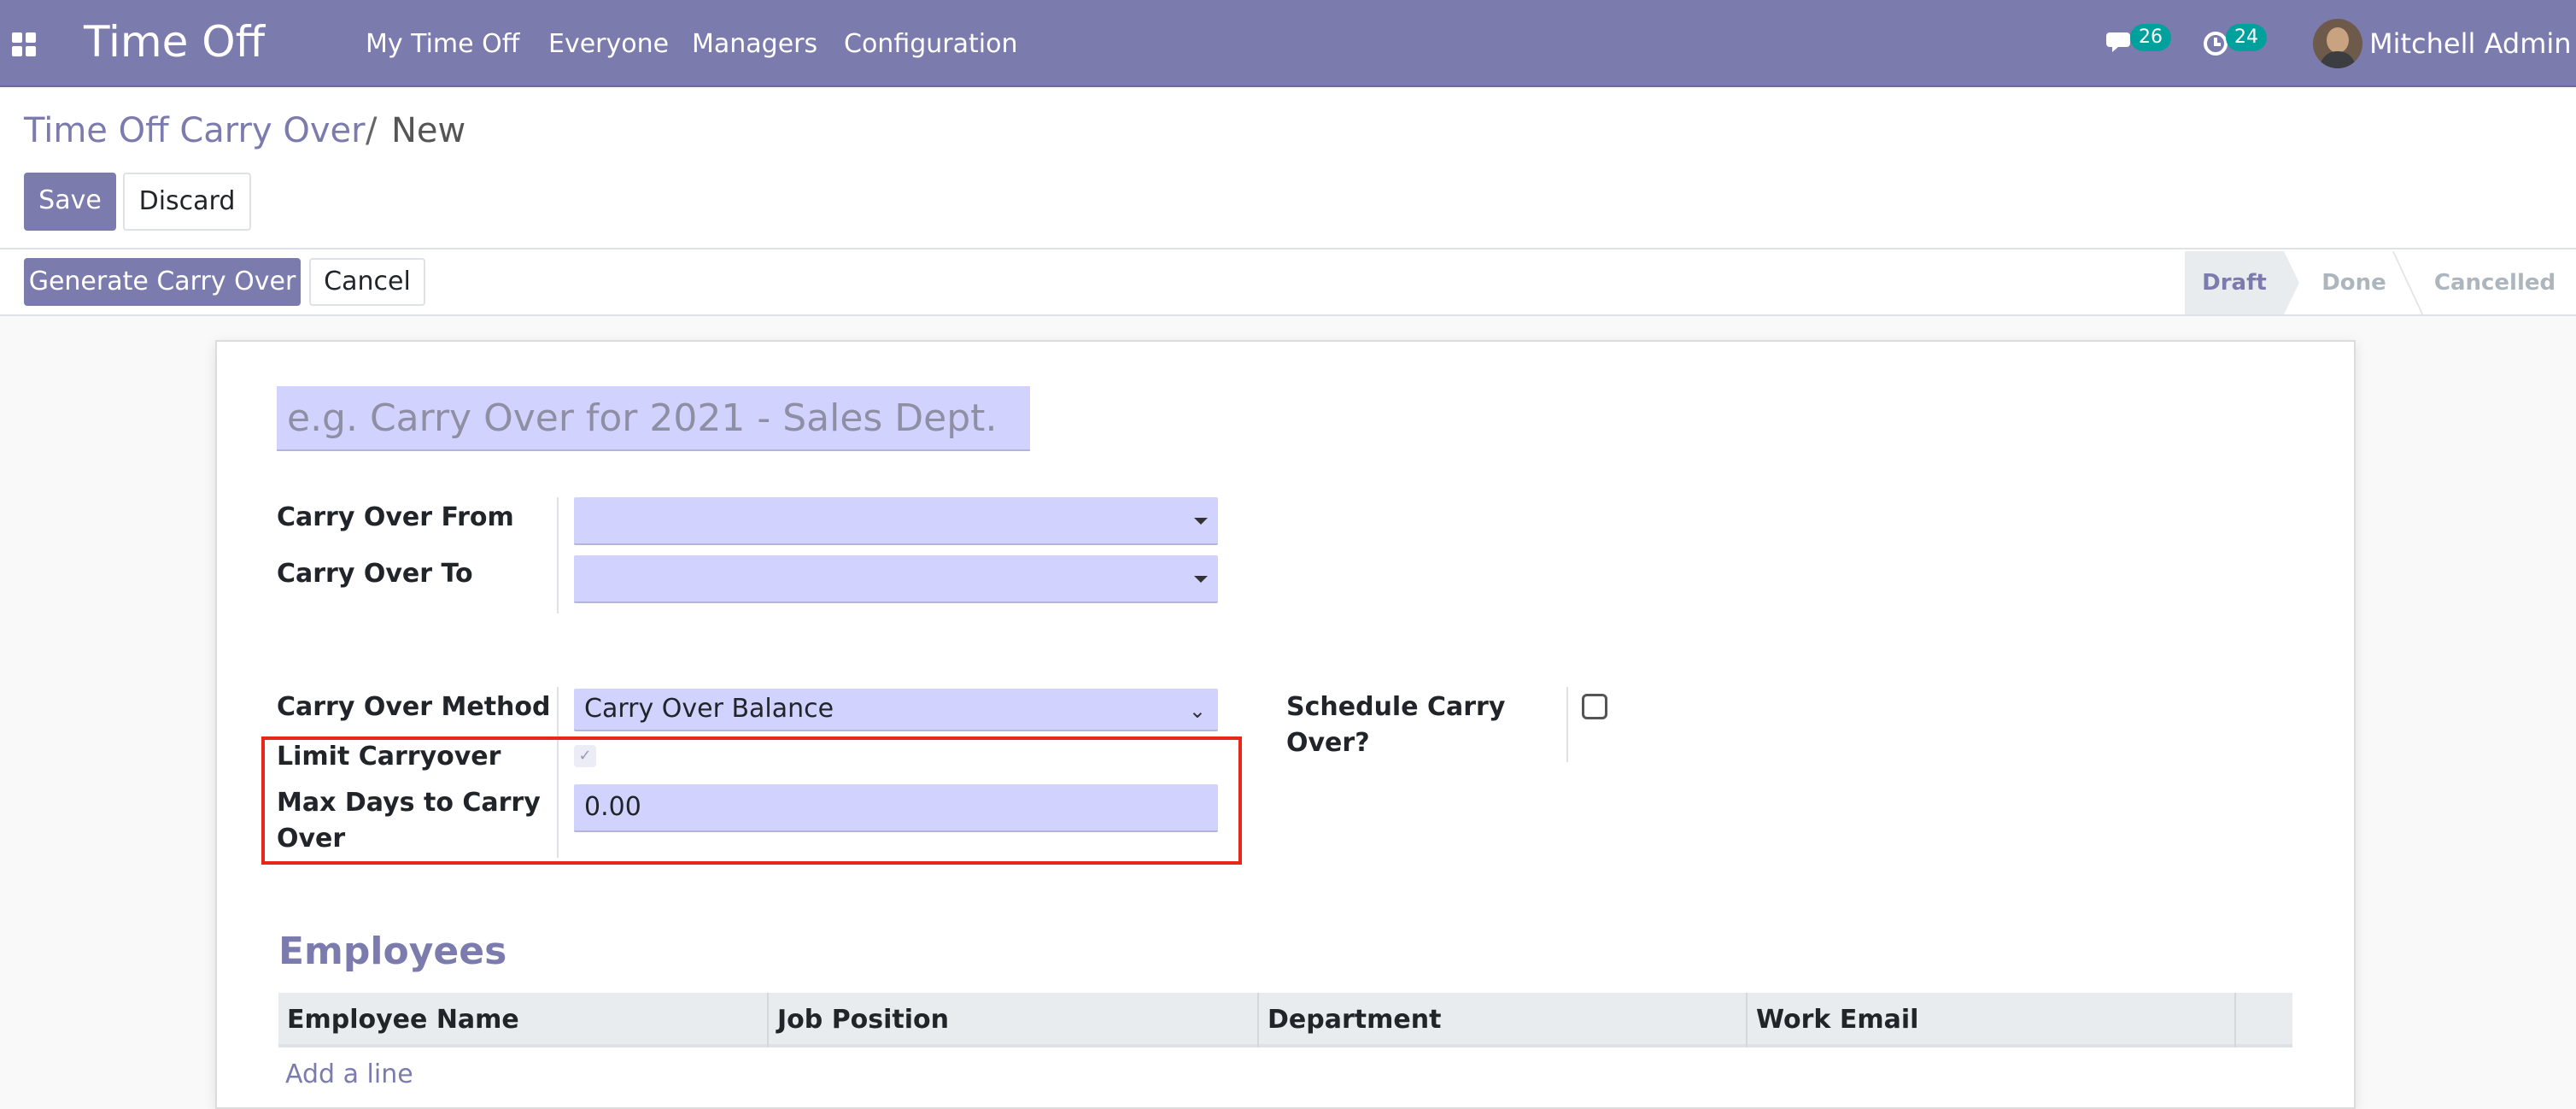 This screenshot has width=2576, height=1109. Describe the element at coordinates (522, 1020) in the screenshot. I see `column-employee-name: Employee Name` at that location.